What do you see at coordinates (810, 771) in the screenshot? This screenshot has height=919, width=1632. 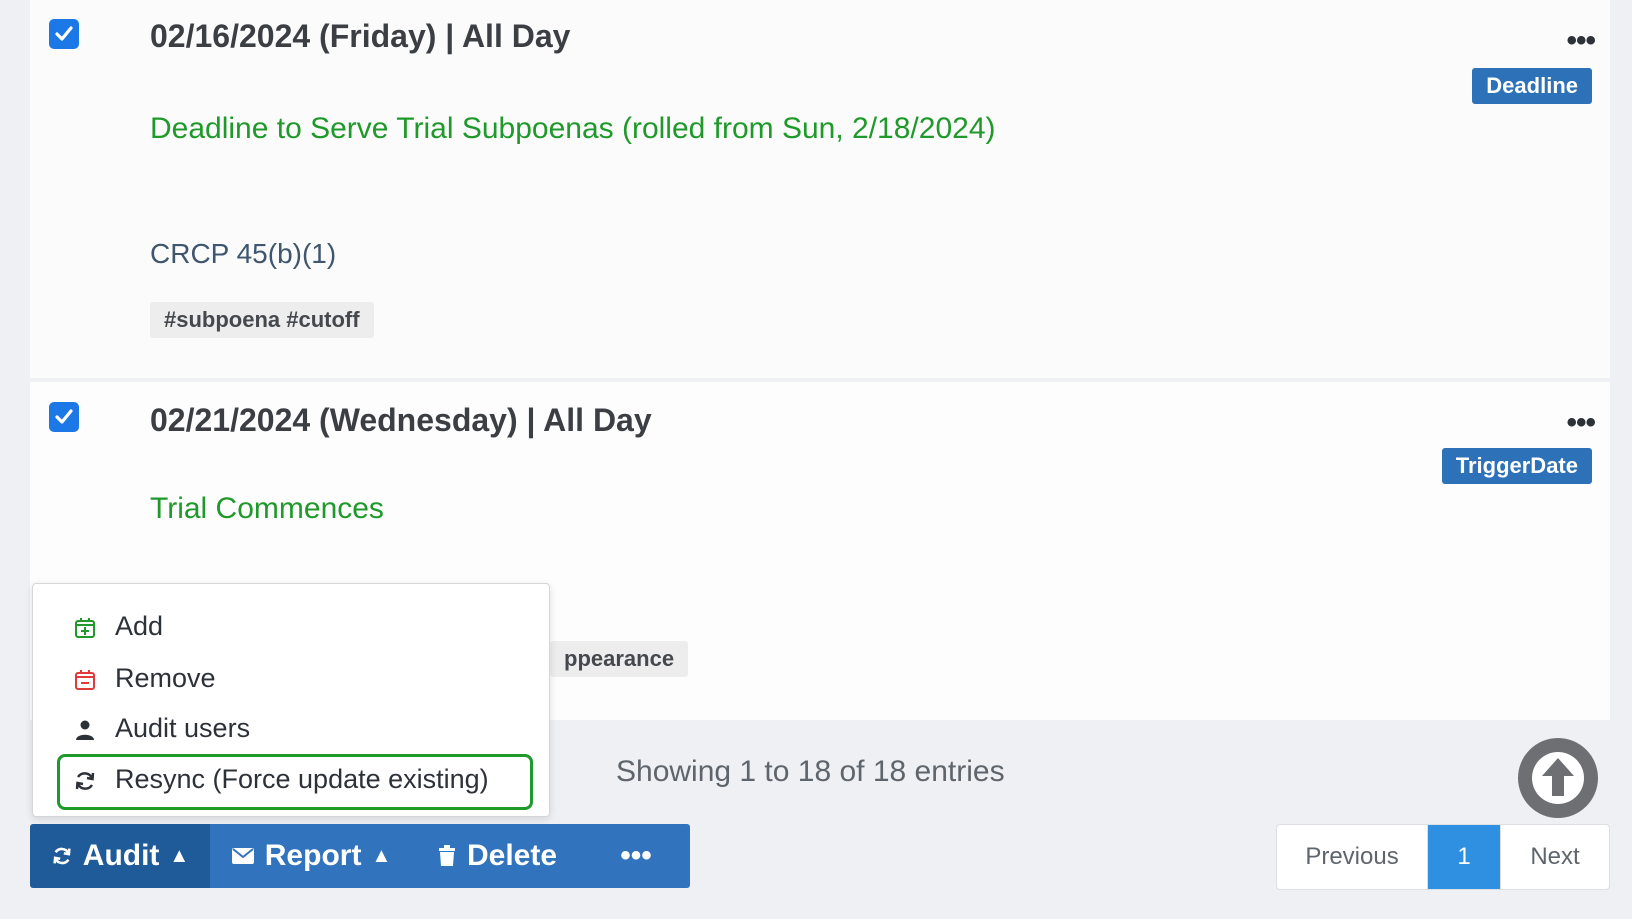 I see `entries-count: Showing 1 to 18 of 18 entries` at bounding box center [810, 771].